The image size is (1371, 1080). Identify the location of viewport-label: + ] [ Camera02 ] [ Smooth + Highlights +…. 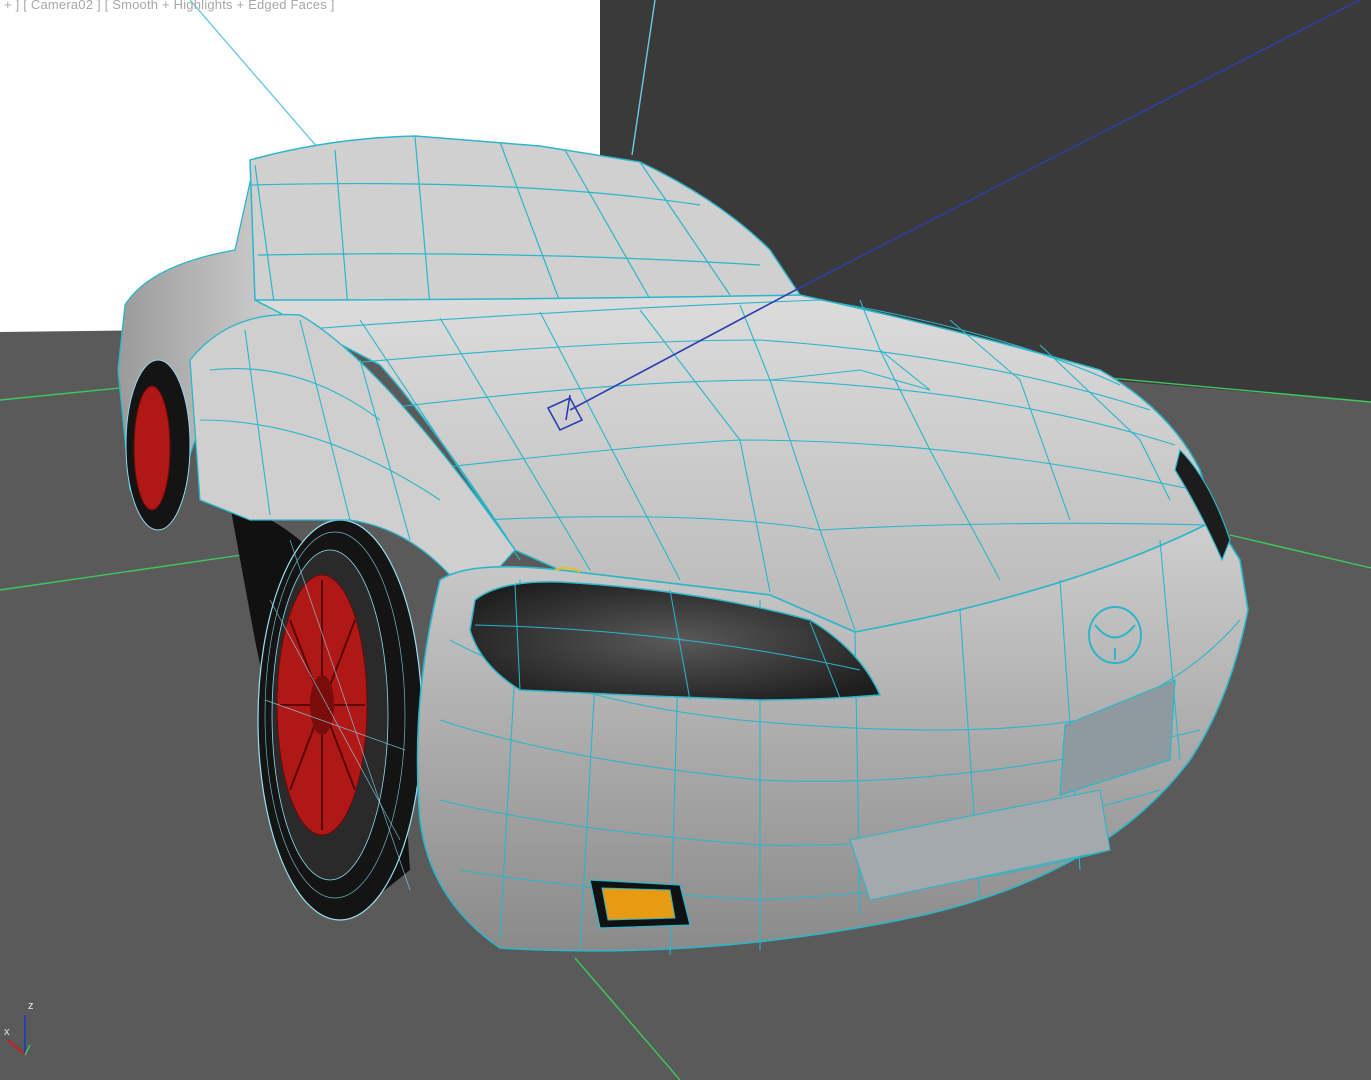
(169, 6).